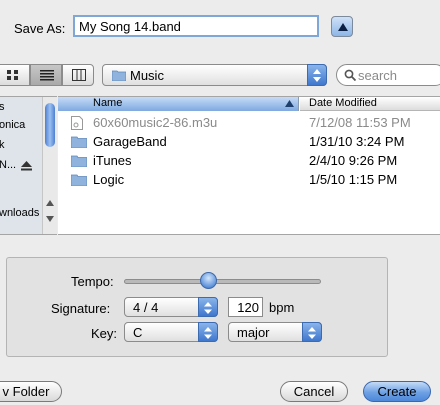 Image resolution: width=440 pixels, height=405 pixels. What do you see at coordinates (171, 332) in the screenshot?
I see `key-popup: C` at bounding box center [171, 332].